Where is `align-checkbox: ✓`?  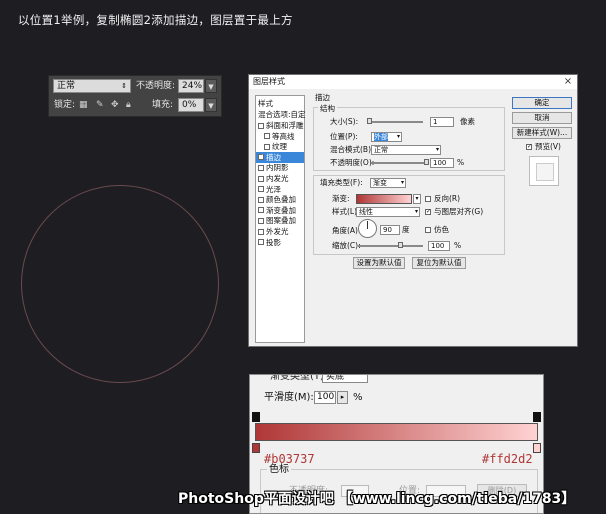 align-checkbox: ✓ is located at coordinates (428, 212).